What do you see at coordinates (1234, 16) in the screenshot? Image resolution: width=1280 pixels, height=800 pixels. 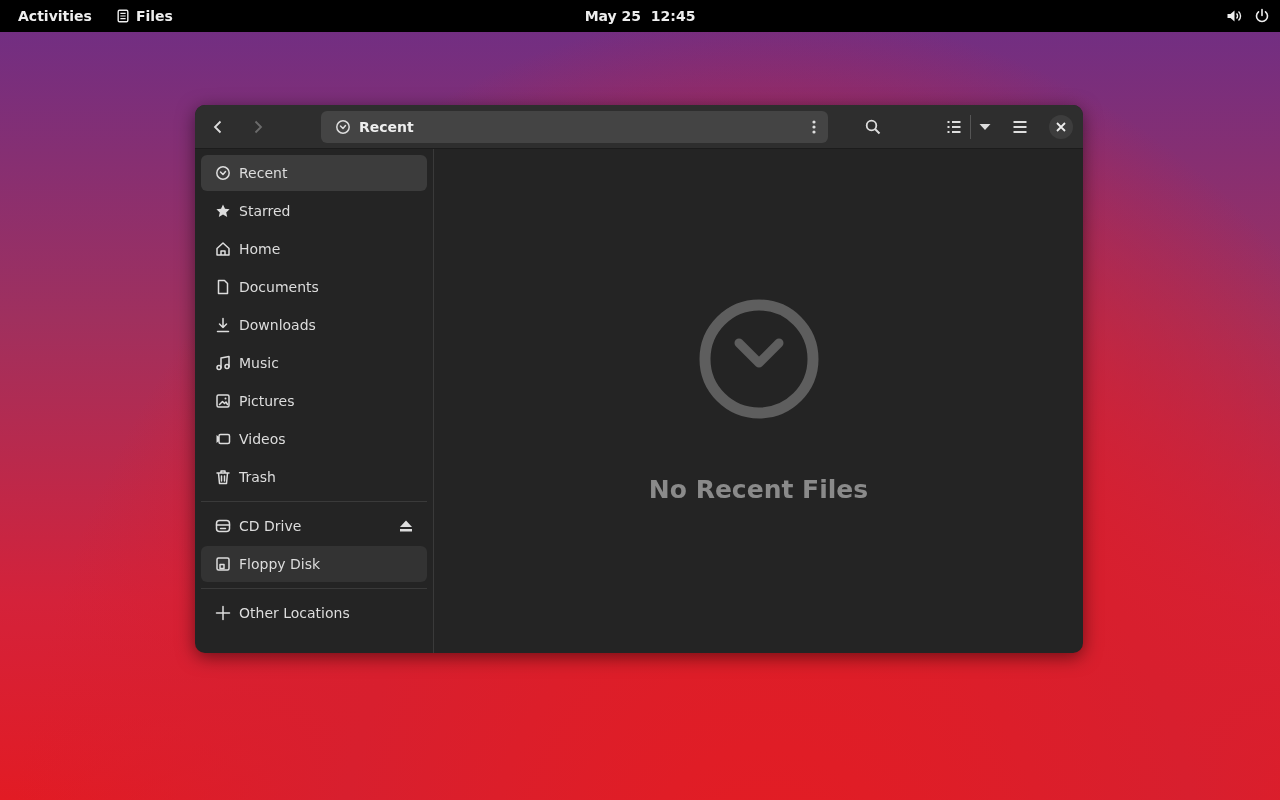 I see `speaker-icon` at bounding box center [1234, 16].